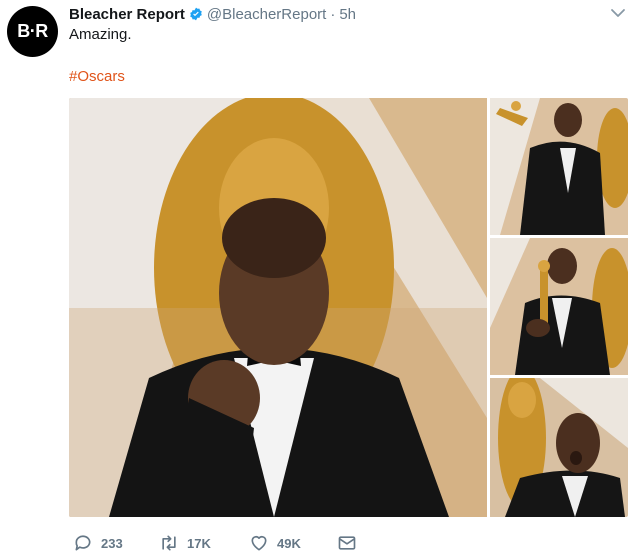 The width and height of the screenshot is (640, 559). What do you see at coordinates (100, 34) in the screenshot?
I see `tweet-text: Amazing.` at bounding box center [100, 34].